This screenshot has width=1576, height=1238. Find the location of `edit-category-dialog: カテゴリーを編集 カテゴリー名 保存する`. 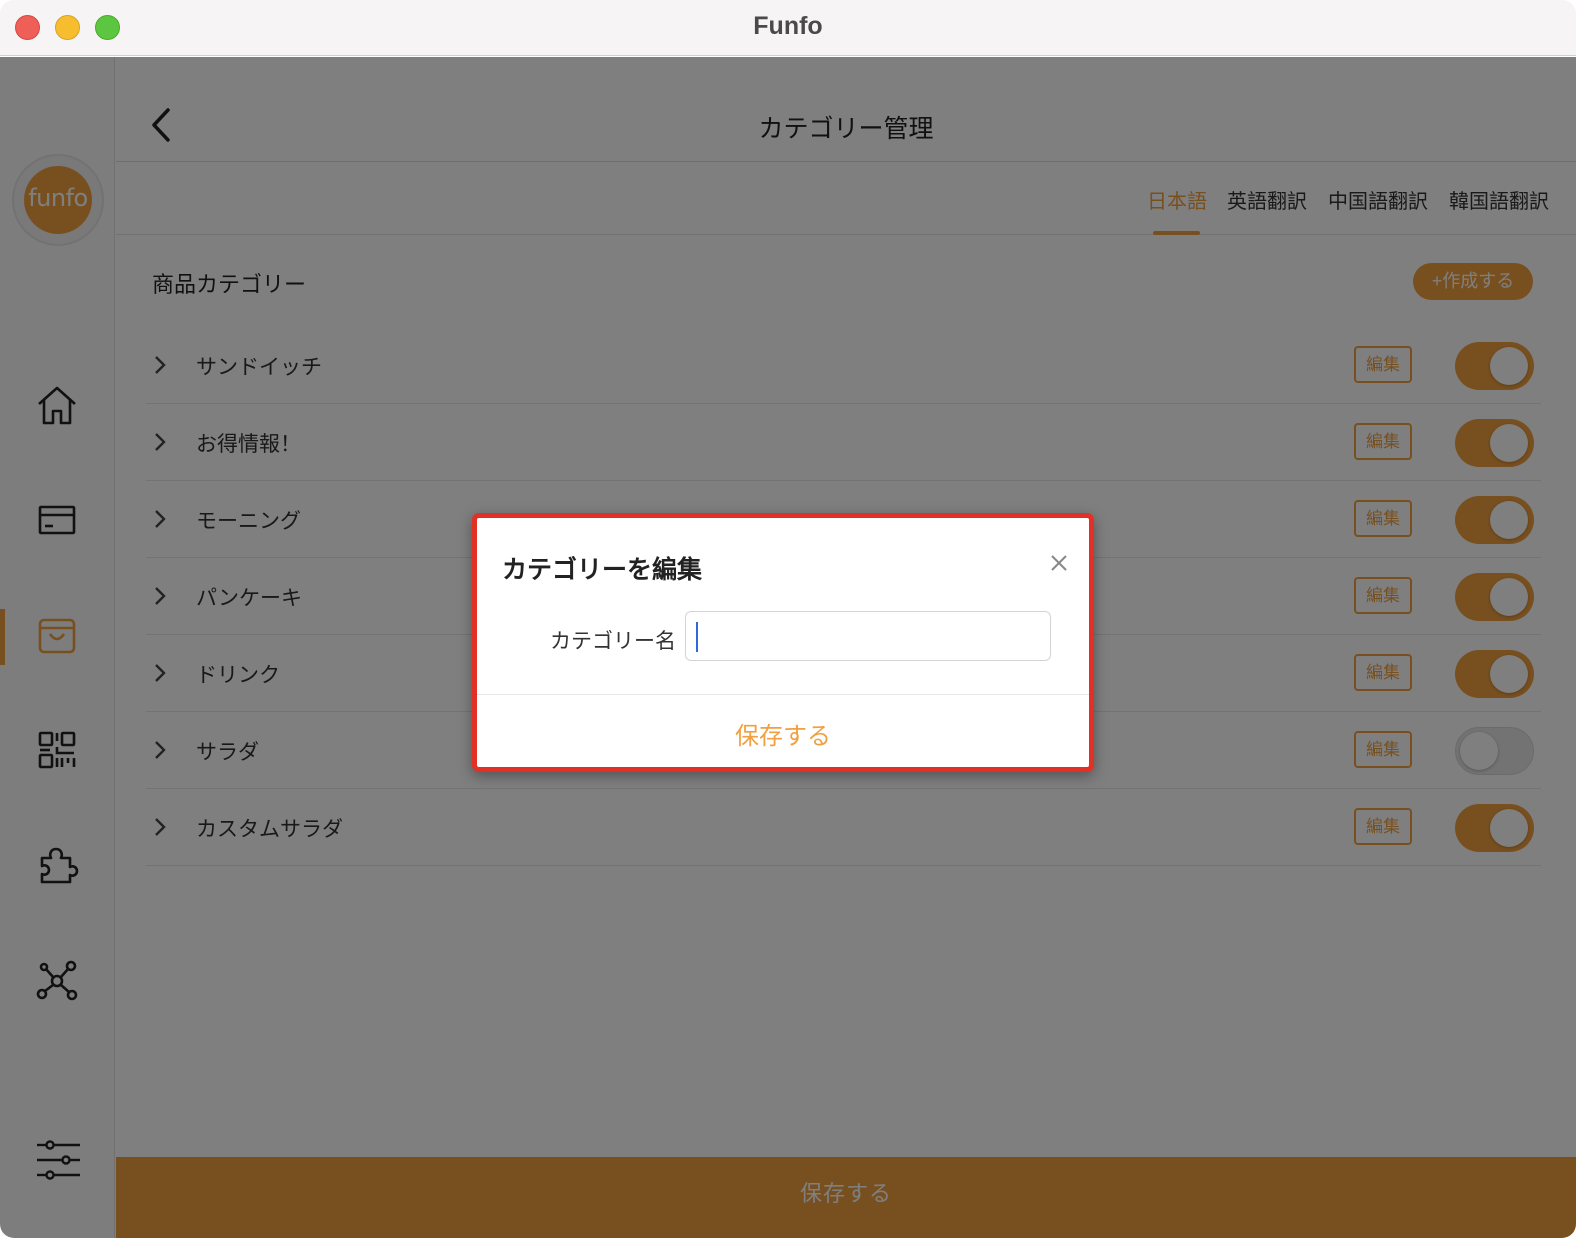

edit-category-dialog: カテゴリーを編集 カテゴリー名 保存する is located at coordinates (783, 642).